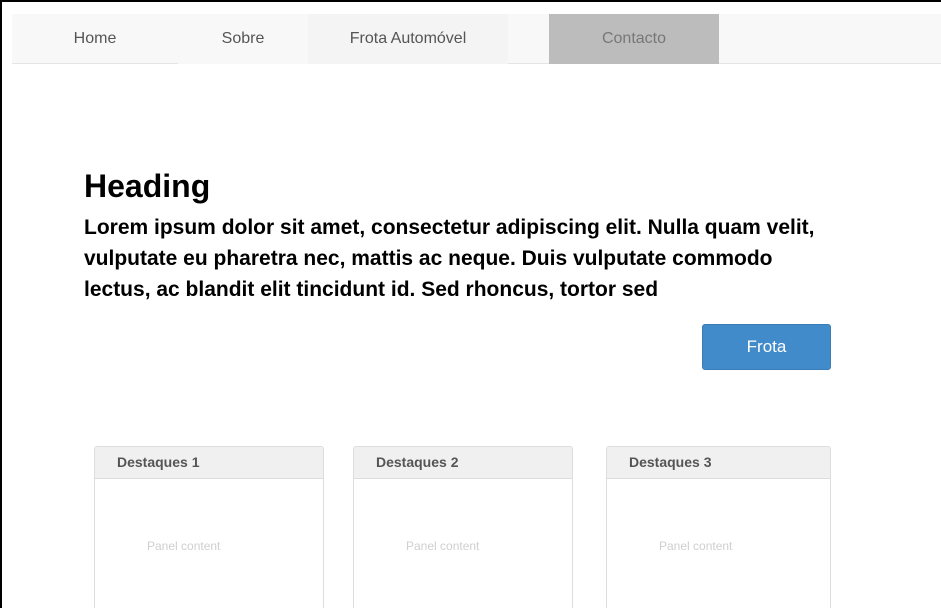  What do you see at coordinates (463, 527) in the screenshot?
I see `panel-destaques-2: Destaques 2 Panel content` at bounding box center [463, 527].